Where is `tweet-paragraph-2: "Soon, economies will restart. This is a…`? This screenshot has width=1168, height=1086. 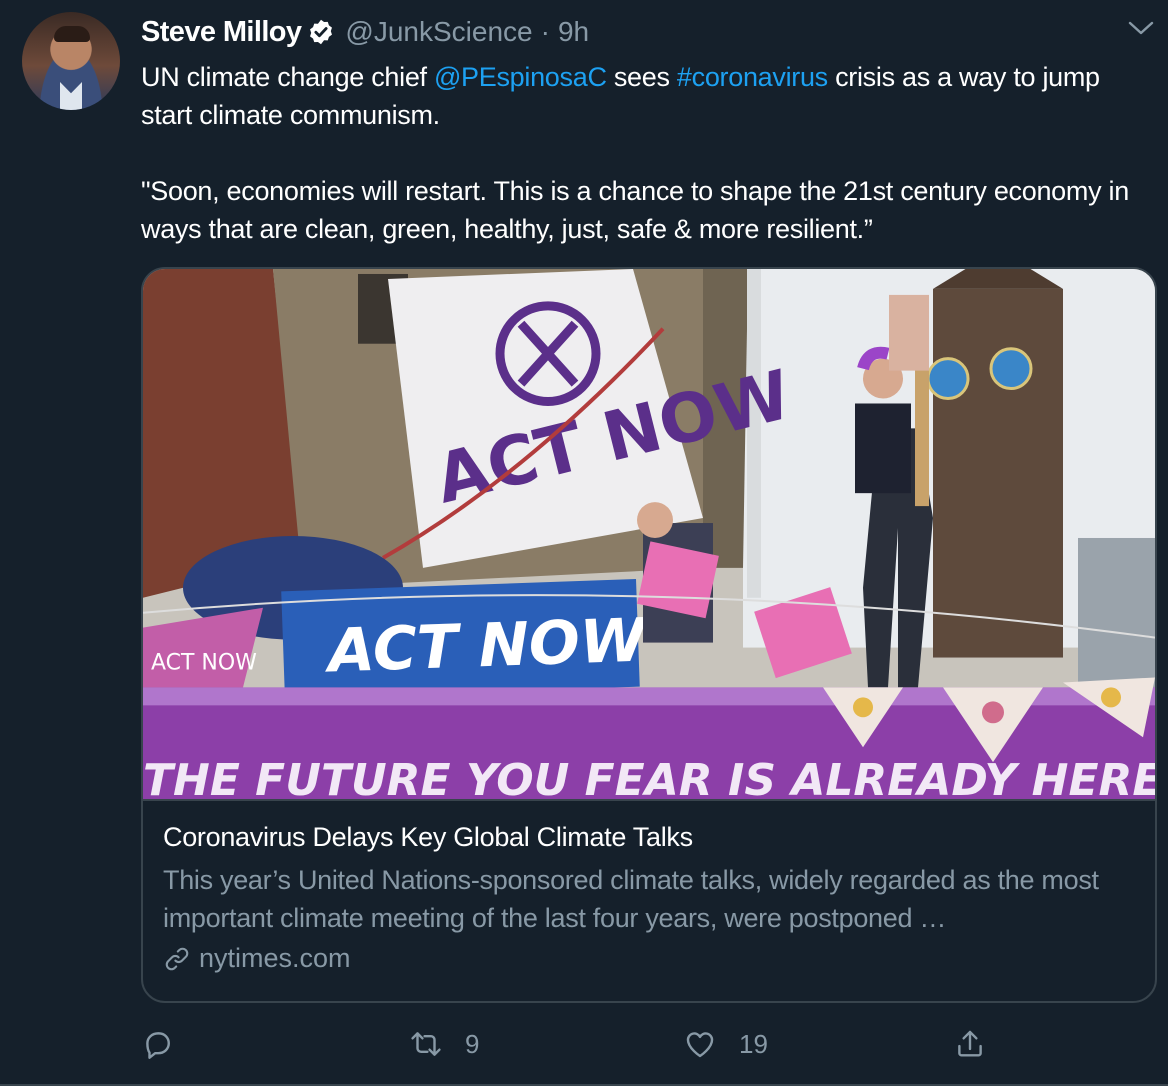 tweet-paragraph-2: "Soon, economies will restart. This is a… is located at coordinates (635, 210).